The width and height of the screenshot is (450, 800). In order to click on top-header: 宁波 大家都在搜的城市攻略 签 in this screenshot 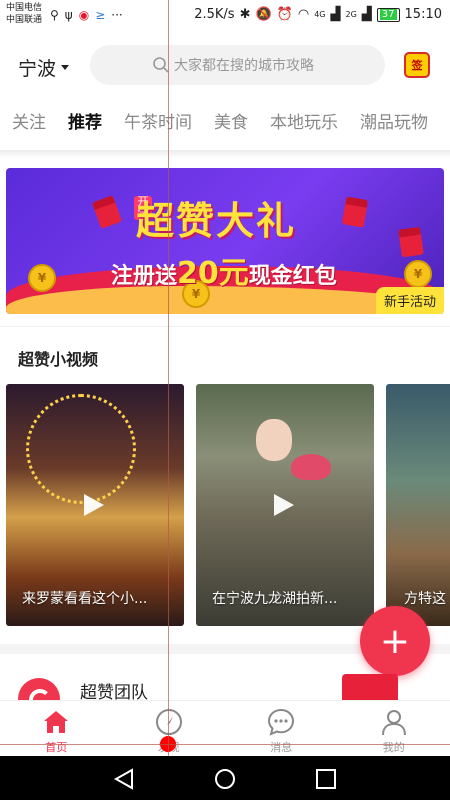, I will do `click(225, 66)`.